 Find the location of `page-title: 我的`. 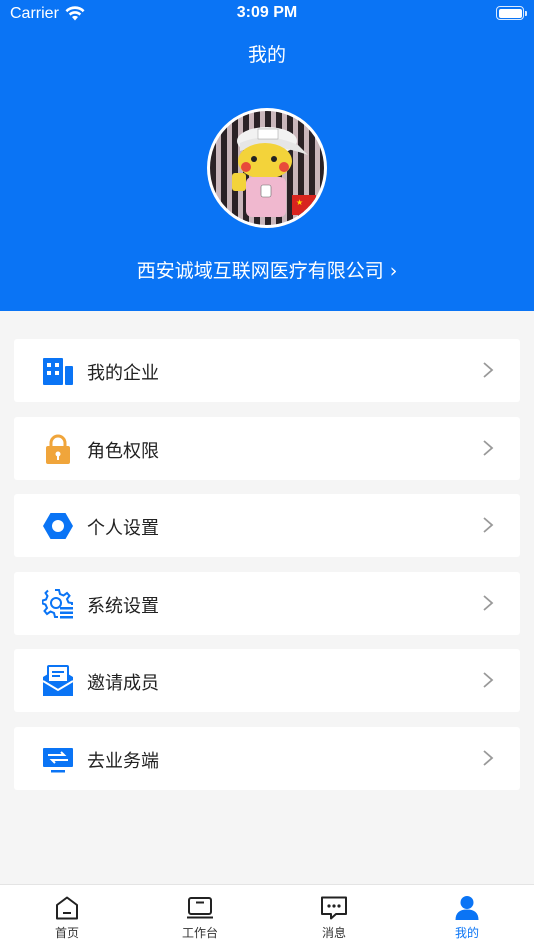

page-title: 我的 is located at coordinates (266, 55).